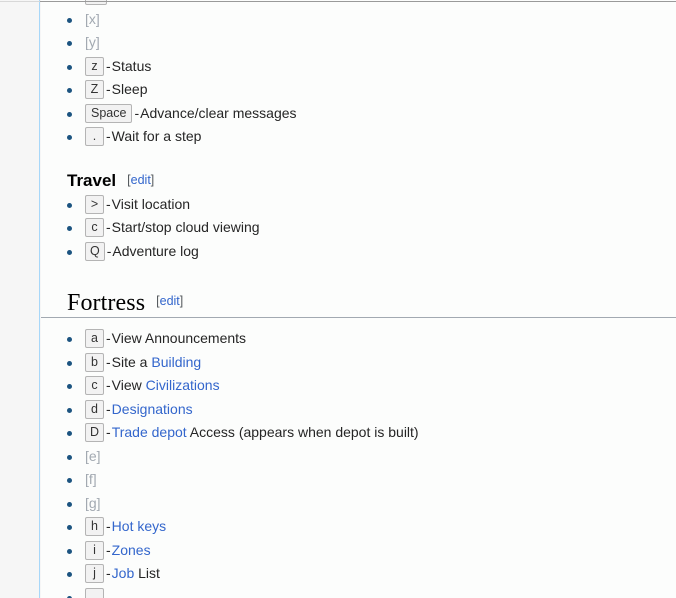 The width and height of the screenshot is (676, 598). I want to click on key-cap: i, so click(94, 550).